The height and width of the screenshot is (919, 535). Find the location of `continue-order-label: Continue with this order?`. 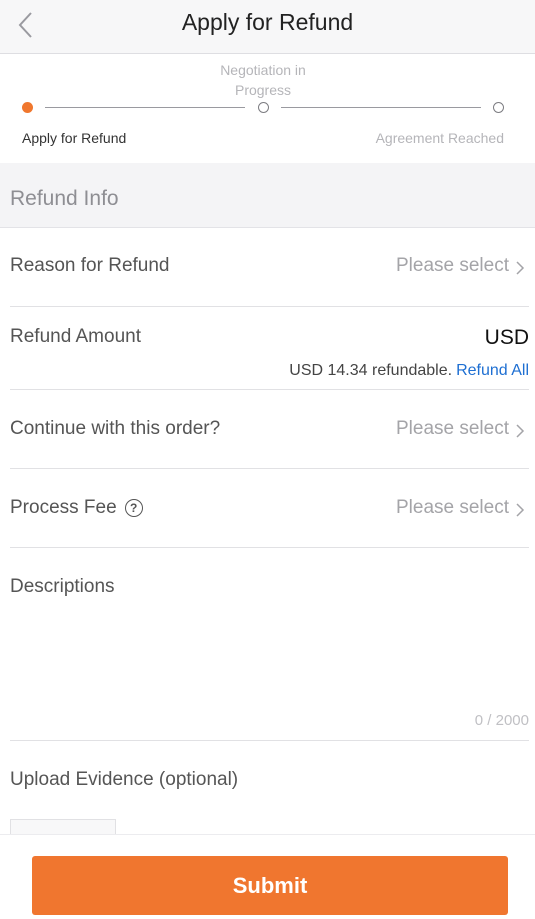

continue-order-label: Continue with this order? is located at coordinates (115, 428).